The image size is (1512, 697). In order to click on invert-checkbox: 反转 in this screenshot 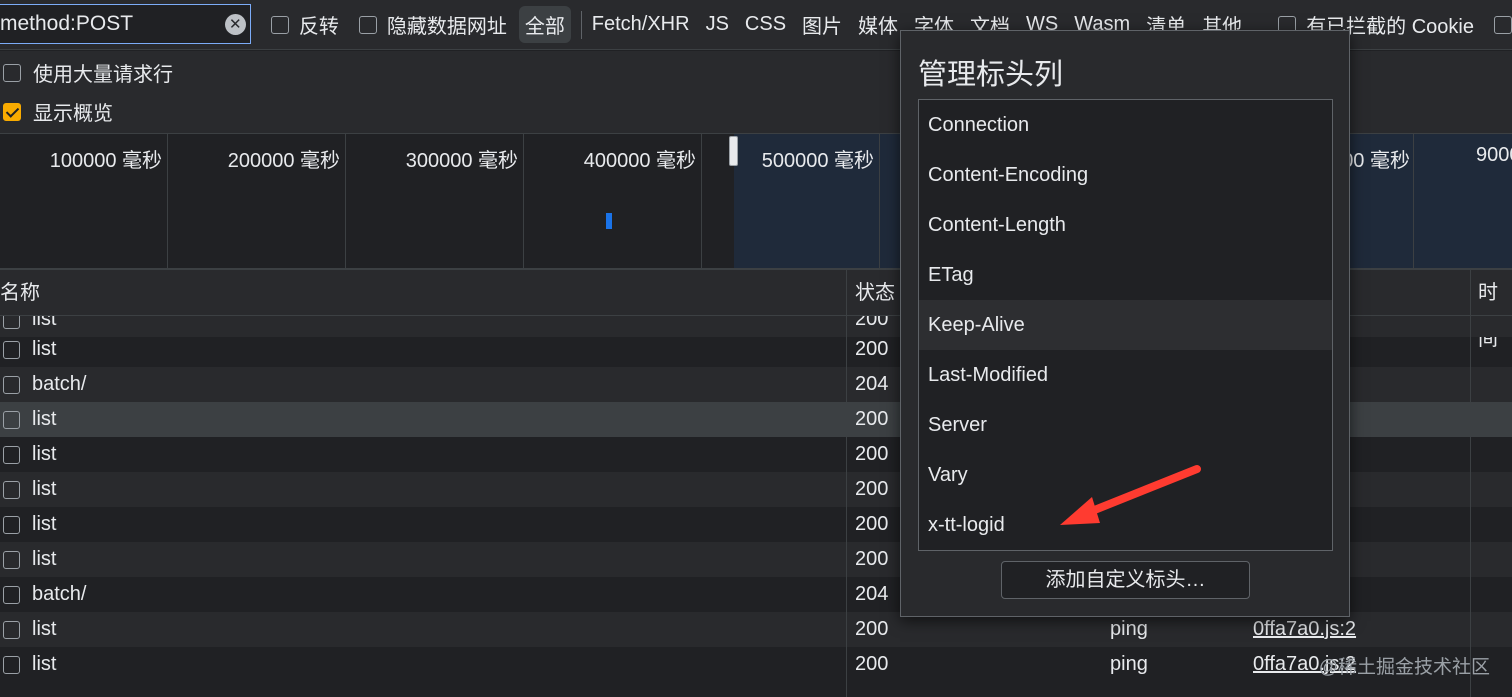, I will do `click(304, 24)`.